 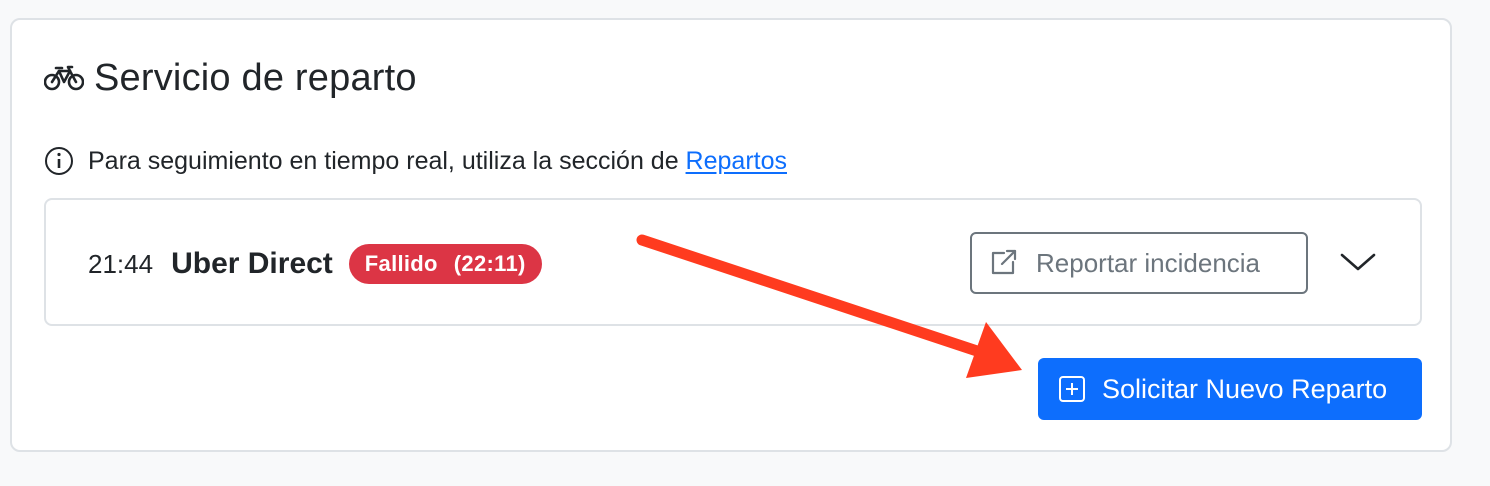 I want to click on status-time: (22:11), so click(x=489, y=263).